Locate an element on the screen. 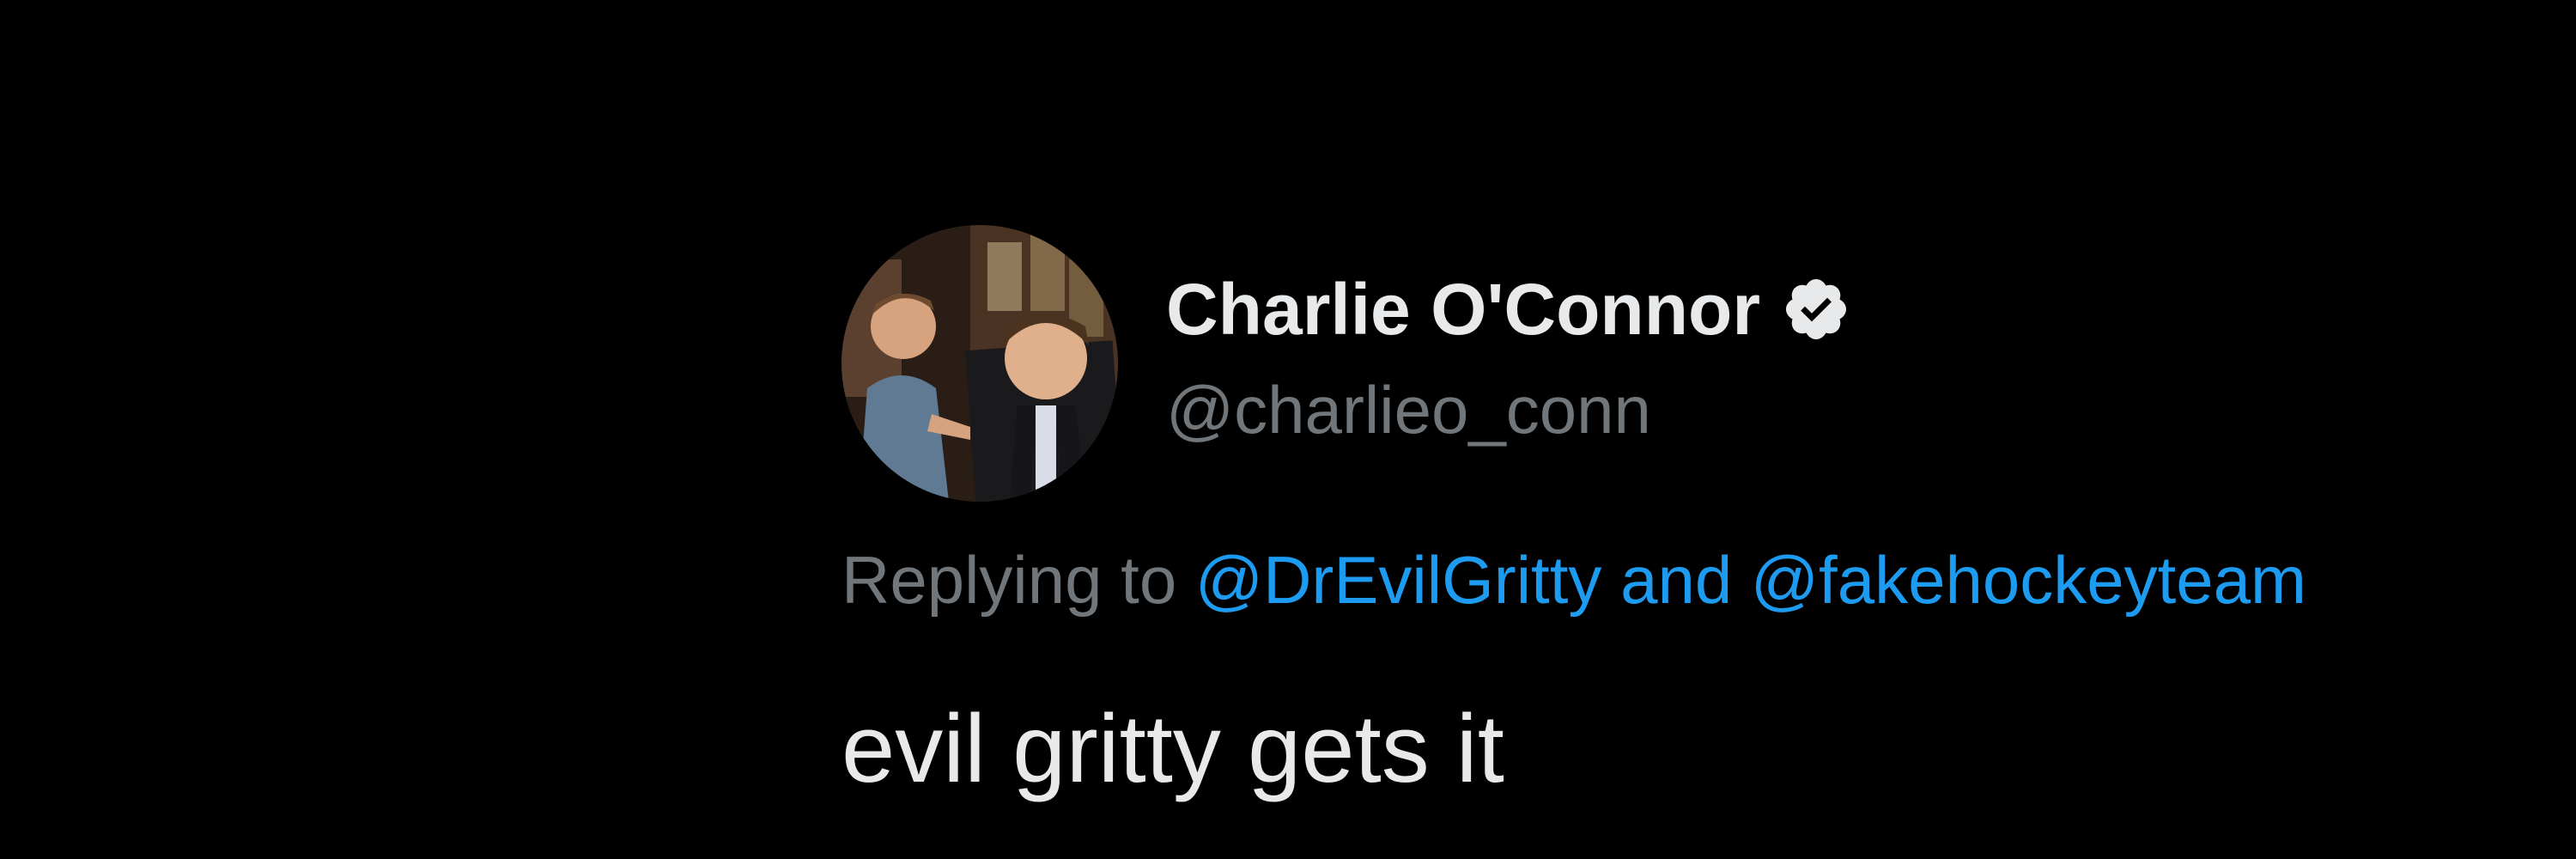 The height and width of the screenshot is (859, 2576). mention-link-drevilgritty: @DrEvilGritty is located at coordinates (1398, 580).